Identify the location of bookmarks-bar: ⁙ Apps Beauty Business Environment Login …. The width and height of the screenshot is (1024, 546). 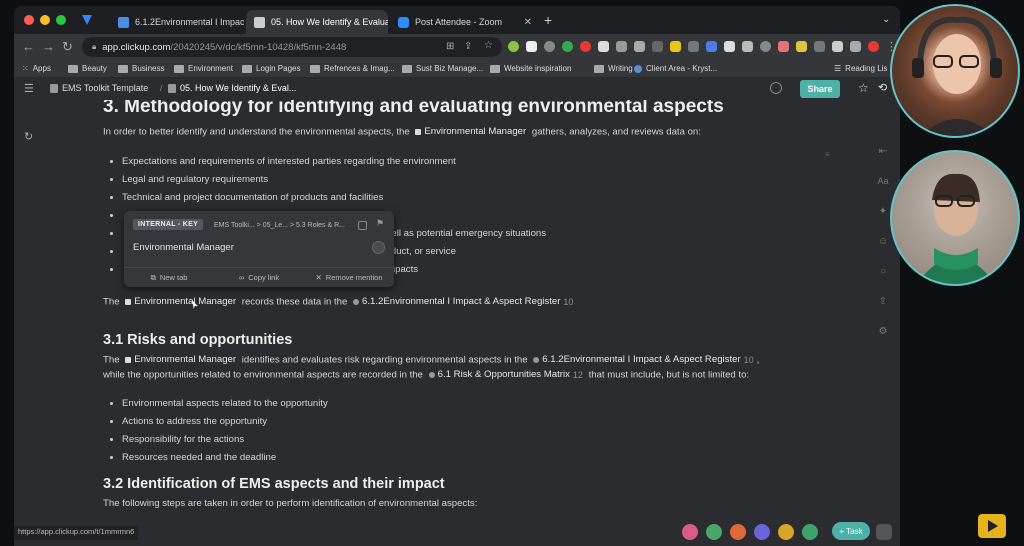
(457, 69).